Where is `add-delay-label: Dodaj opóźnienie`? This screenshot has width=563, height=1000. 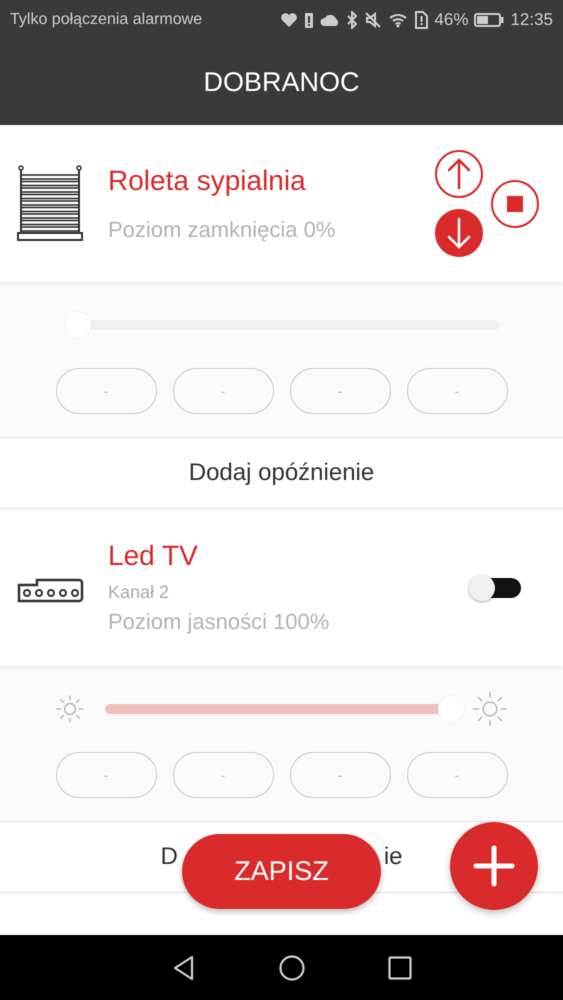 add-delay-label: Dodaj opóźnienie is located at coordinates (281, 473).